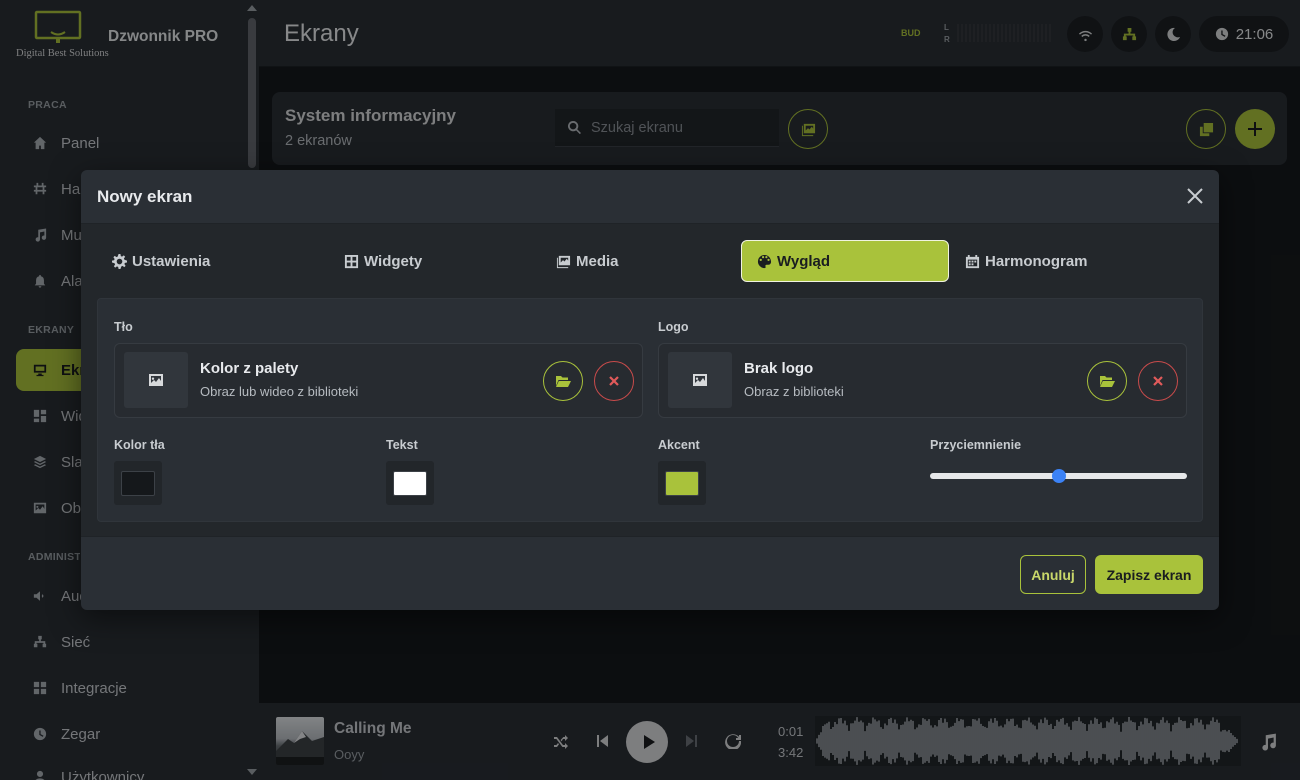 This screenshot has height=780, width=1300. I want to click on tab-ustawienia: Ustawienia, so click(161, 261).